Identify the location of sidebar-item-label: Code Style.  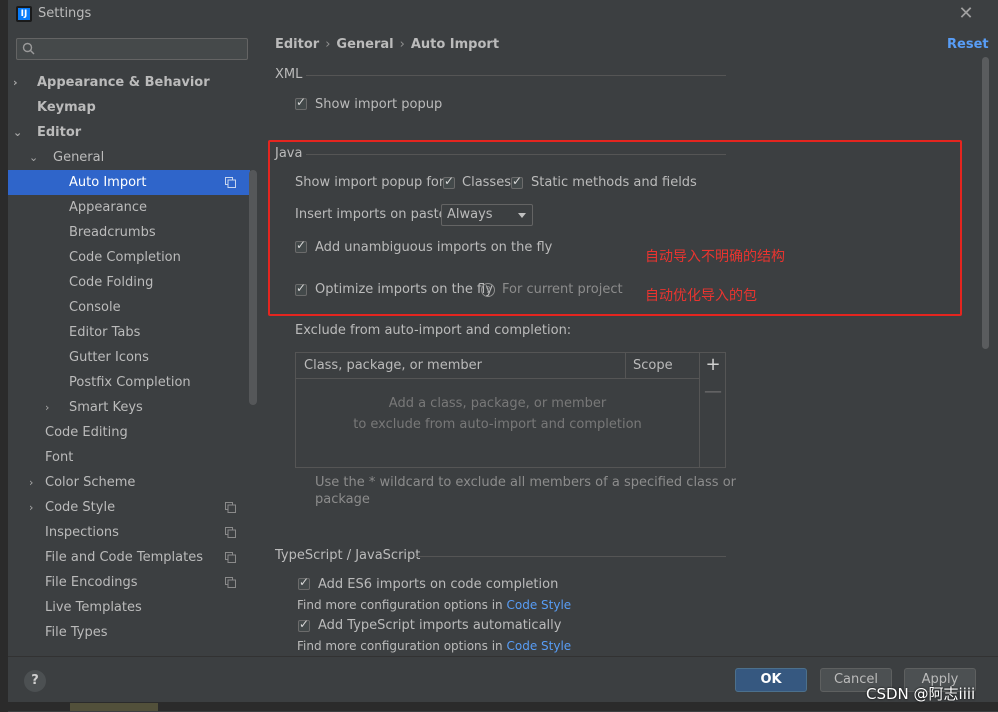
(80, 507).